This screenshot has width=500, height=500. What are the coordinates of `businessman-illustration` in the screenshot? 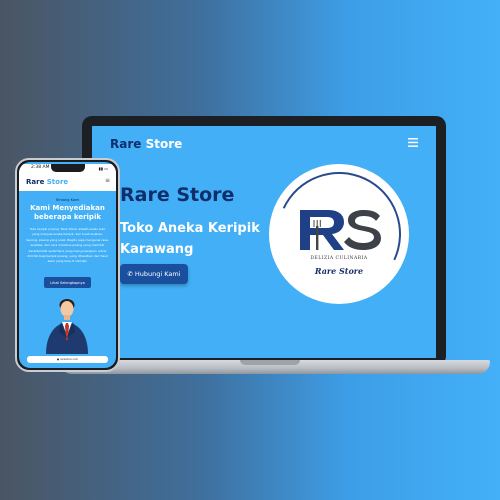 It's located at (67, 326).